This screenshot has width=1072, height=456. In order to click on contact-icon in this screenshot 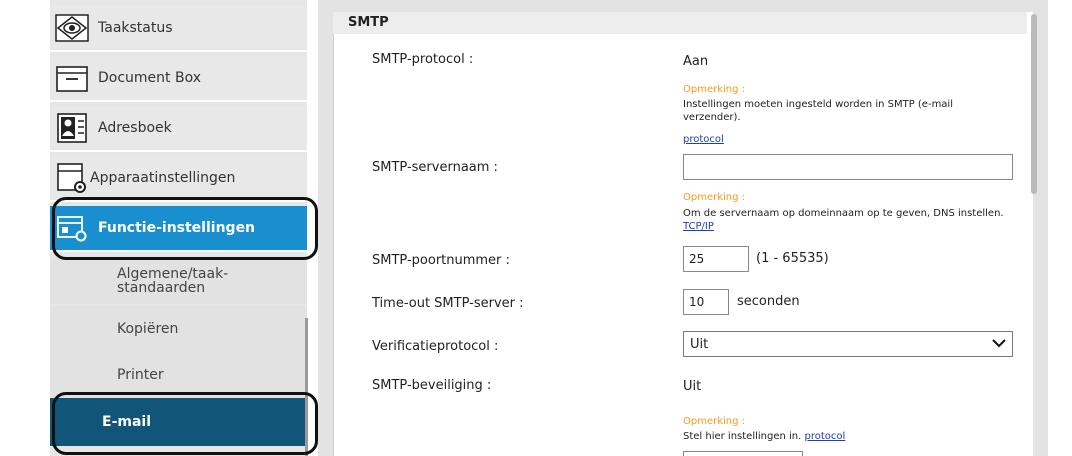, I will do `click(72, 128)`.